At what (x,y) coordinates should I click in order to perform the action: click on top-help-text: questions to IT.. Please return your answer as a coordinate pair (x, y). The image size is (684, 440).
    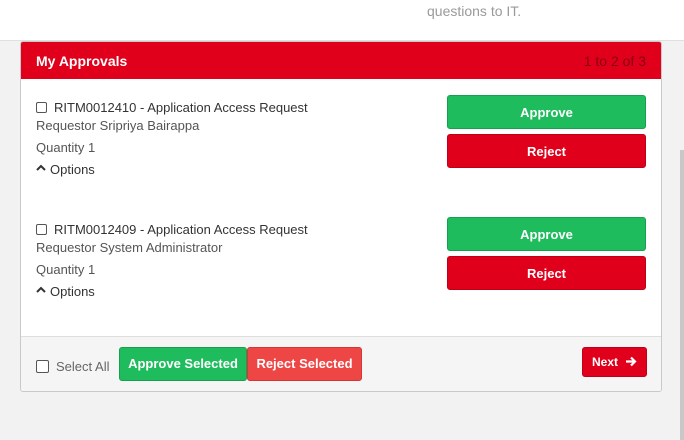
    Looking at the image, I should click on (474, 11).